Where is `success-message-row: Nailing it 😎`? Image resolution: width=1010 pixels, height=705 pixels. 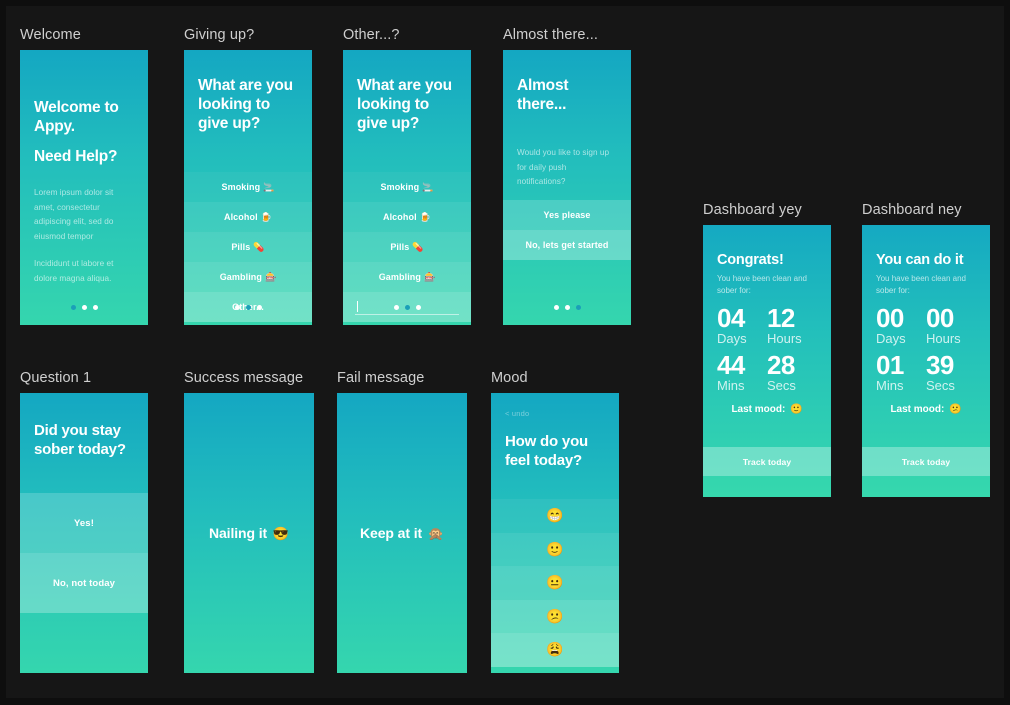
success-message-row: Nailing it 😎 is located at coordinates (249, 533).